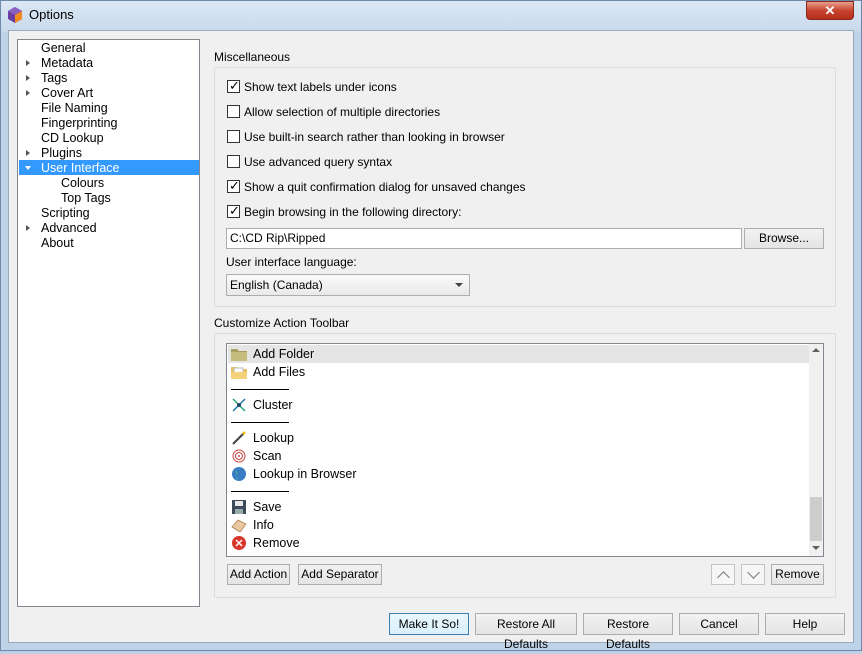  What do you see at coordinates (276, 543) in the screenshot?
I see `action-label: Remove` at bounding box center [276, 543].